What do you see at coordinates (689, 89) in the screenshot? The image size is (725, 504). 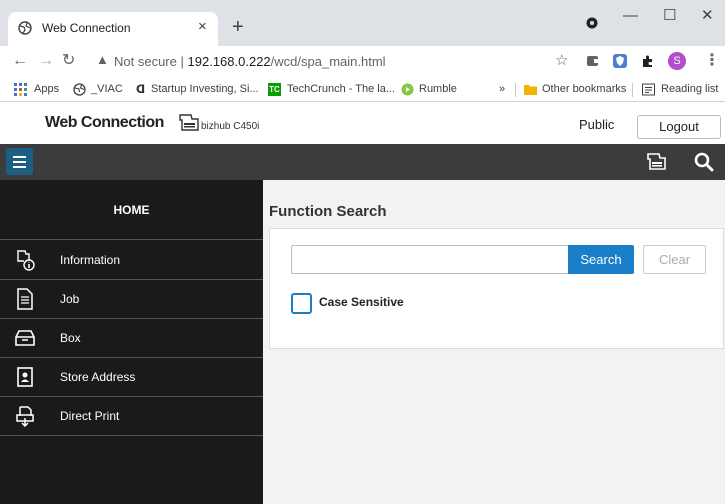 I see `reading-list: Reading list` at bounding box center [689, 89].